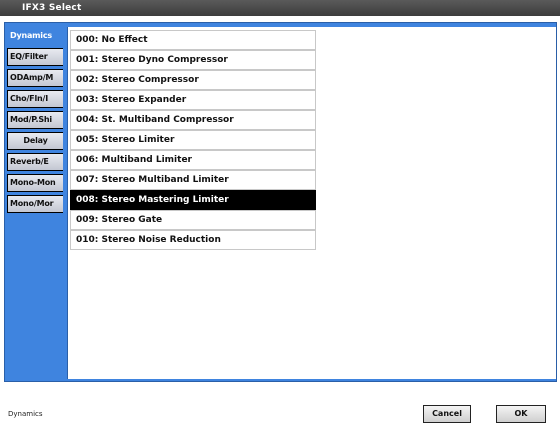  I want to click on tab-mono-mono-2: Mono/Mor, so click(35, 204).